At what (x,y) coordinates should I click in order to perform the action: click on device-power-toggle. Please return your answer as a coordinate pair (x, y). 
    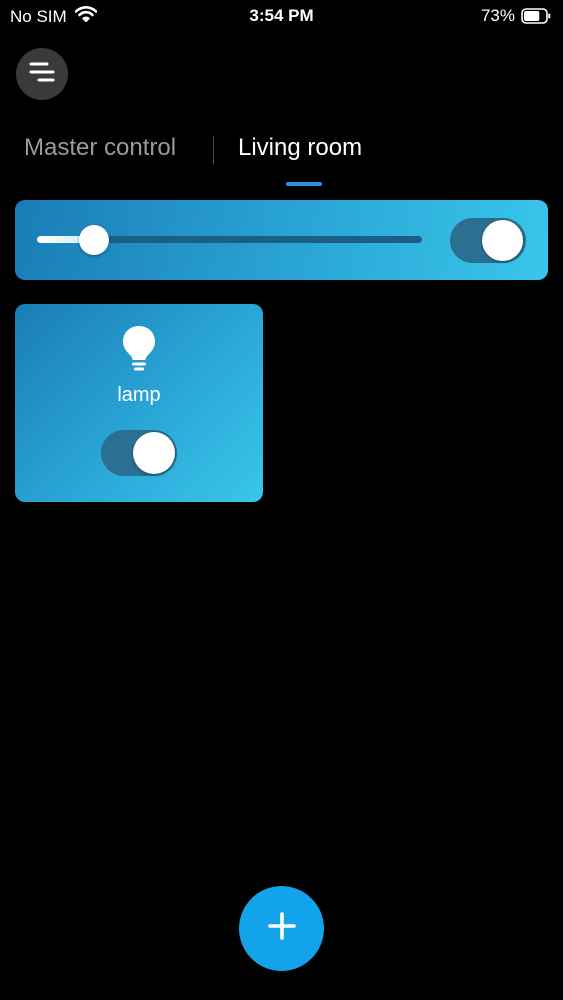
    Looking at the image, I should click on (139, 453).